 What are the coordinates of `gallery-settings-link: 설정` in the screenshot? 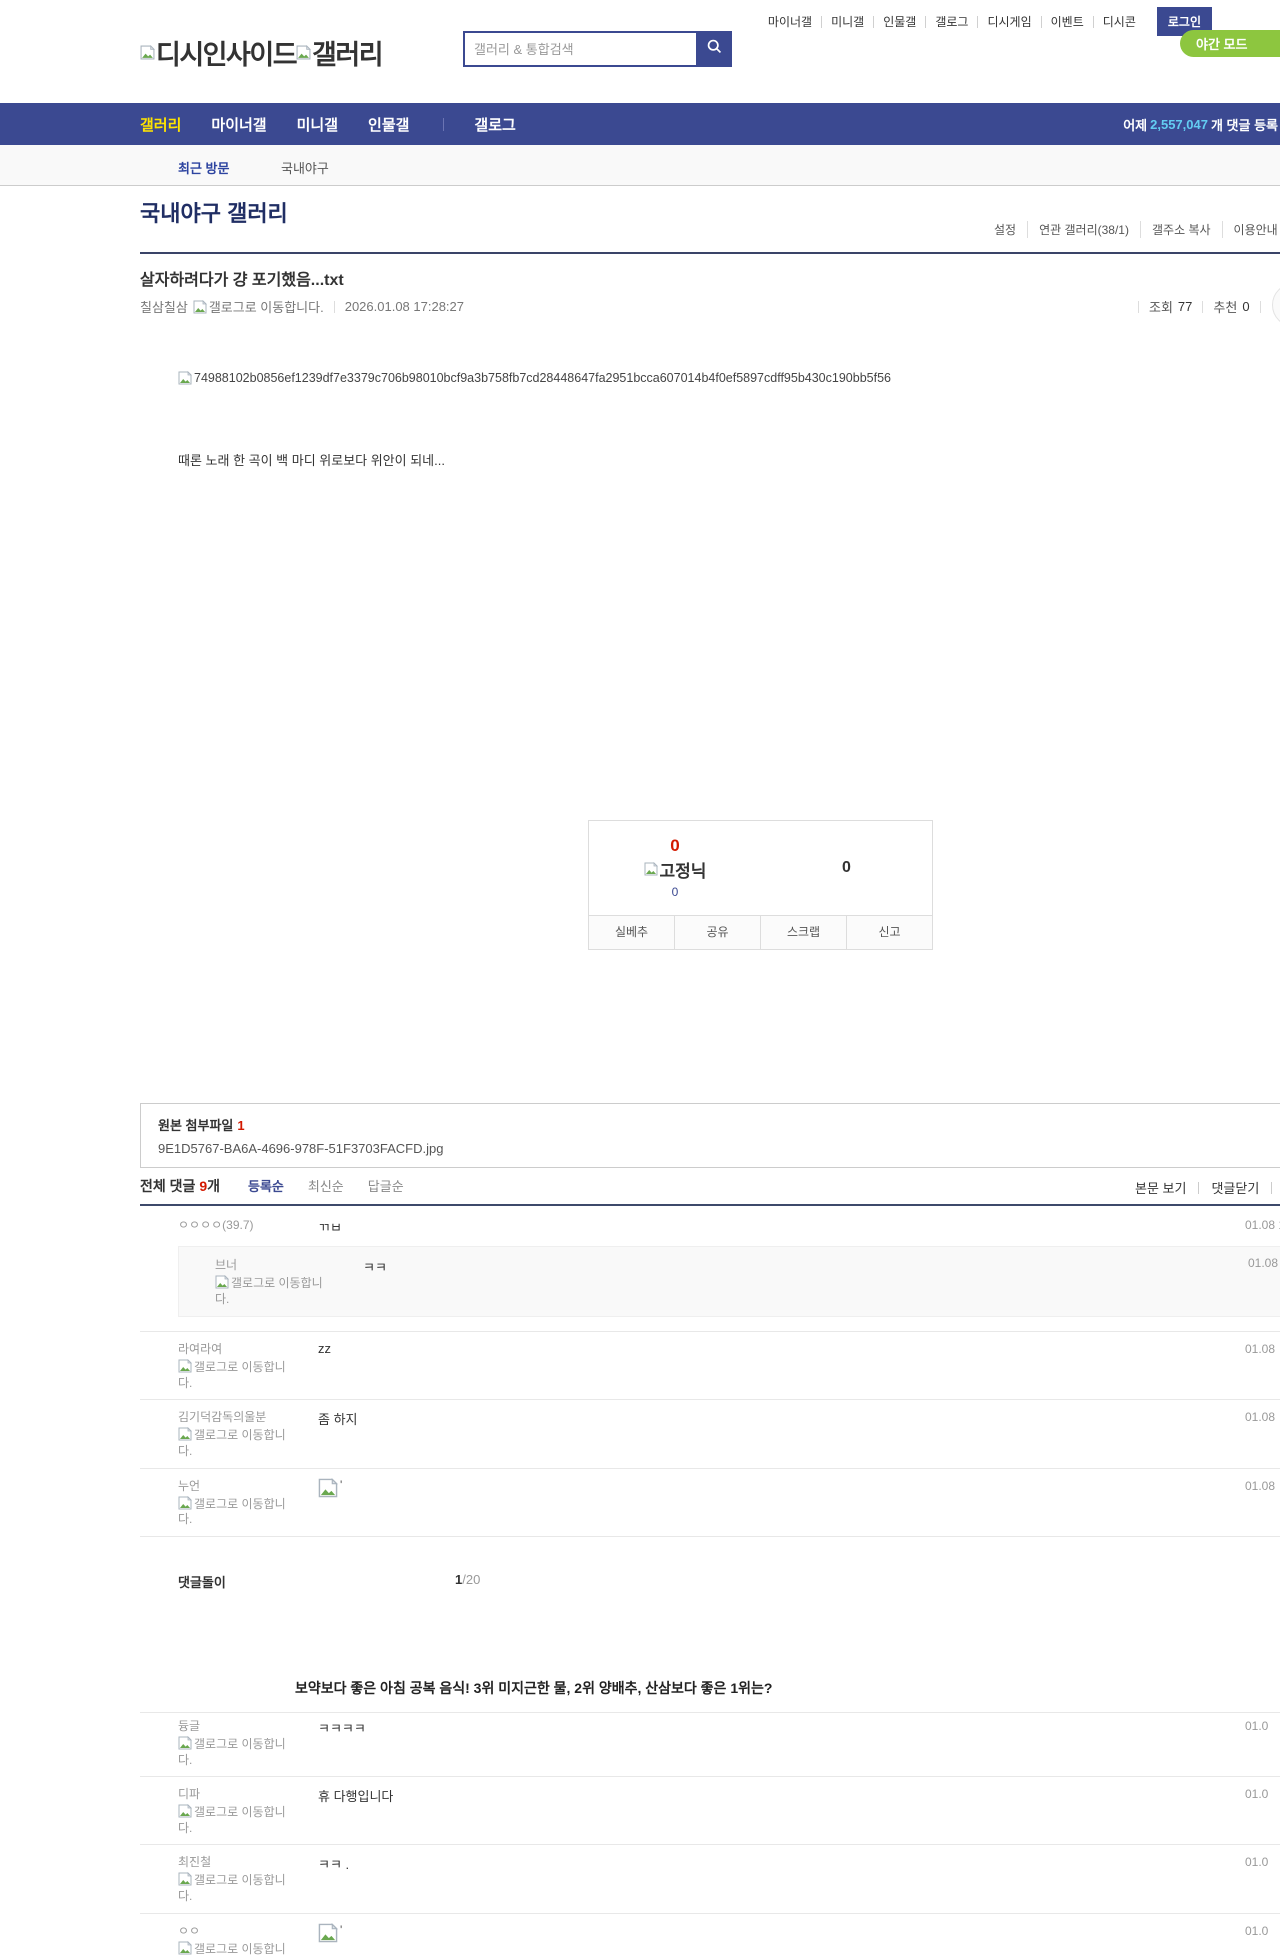 It's located at (1006, 229).